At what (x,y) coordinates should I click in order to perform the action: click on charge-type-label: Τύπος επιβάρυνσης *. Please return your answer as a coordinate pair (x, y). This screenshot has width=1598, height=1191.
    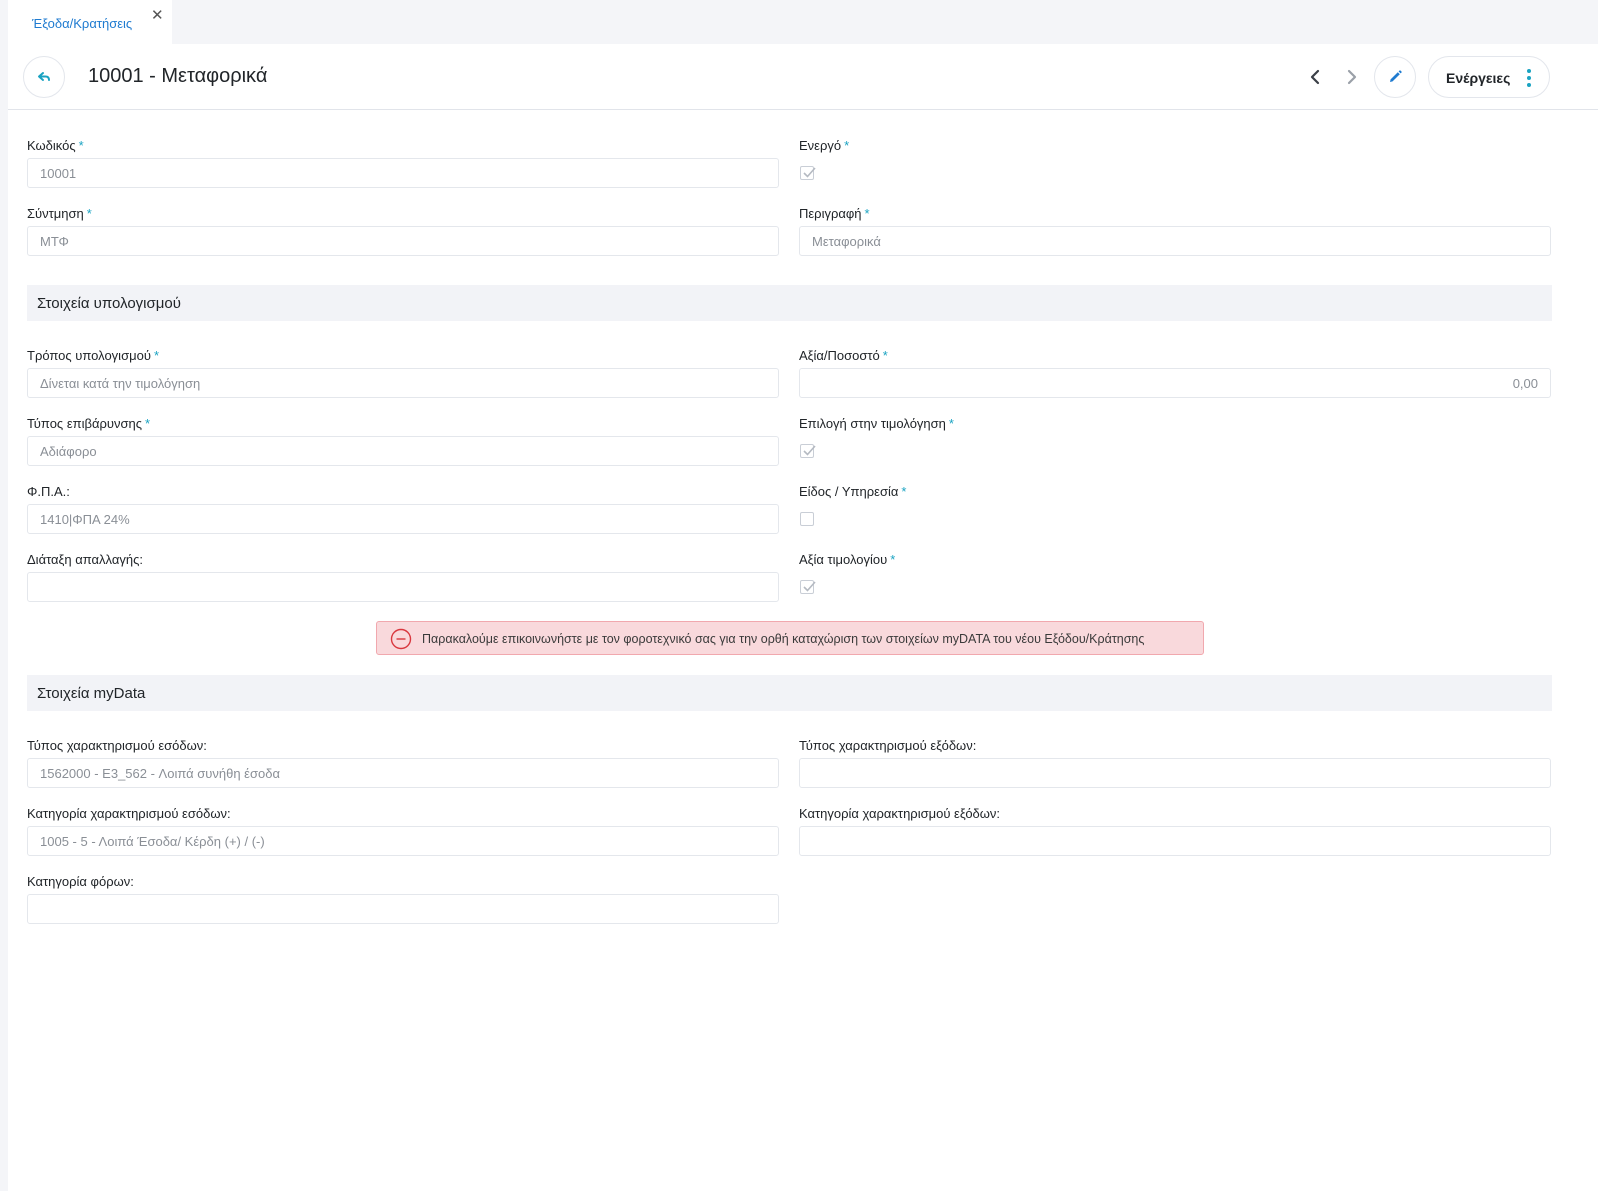
    Looking at the image, I should click on (89, 423).